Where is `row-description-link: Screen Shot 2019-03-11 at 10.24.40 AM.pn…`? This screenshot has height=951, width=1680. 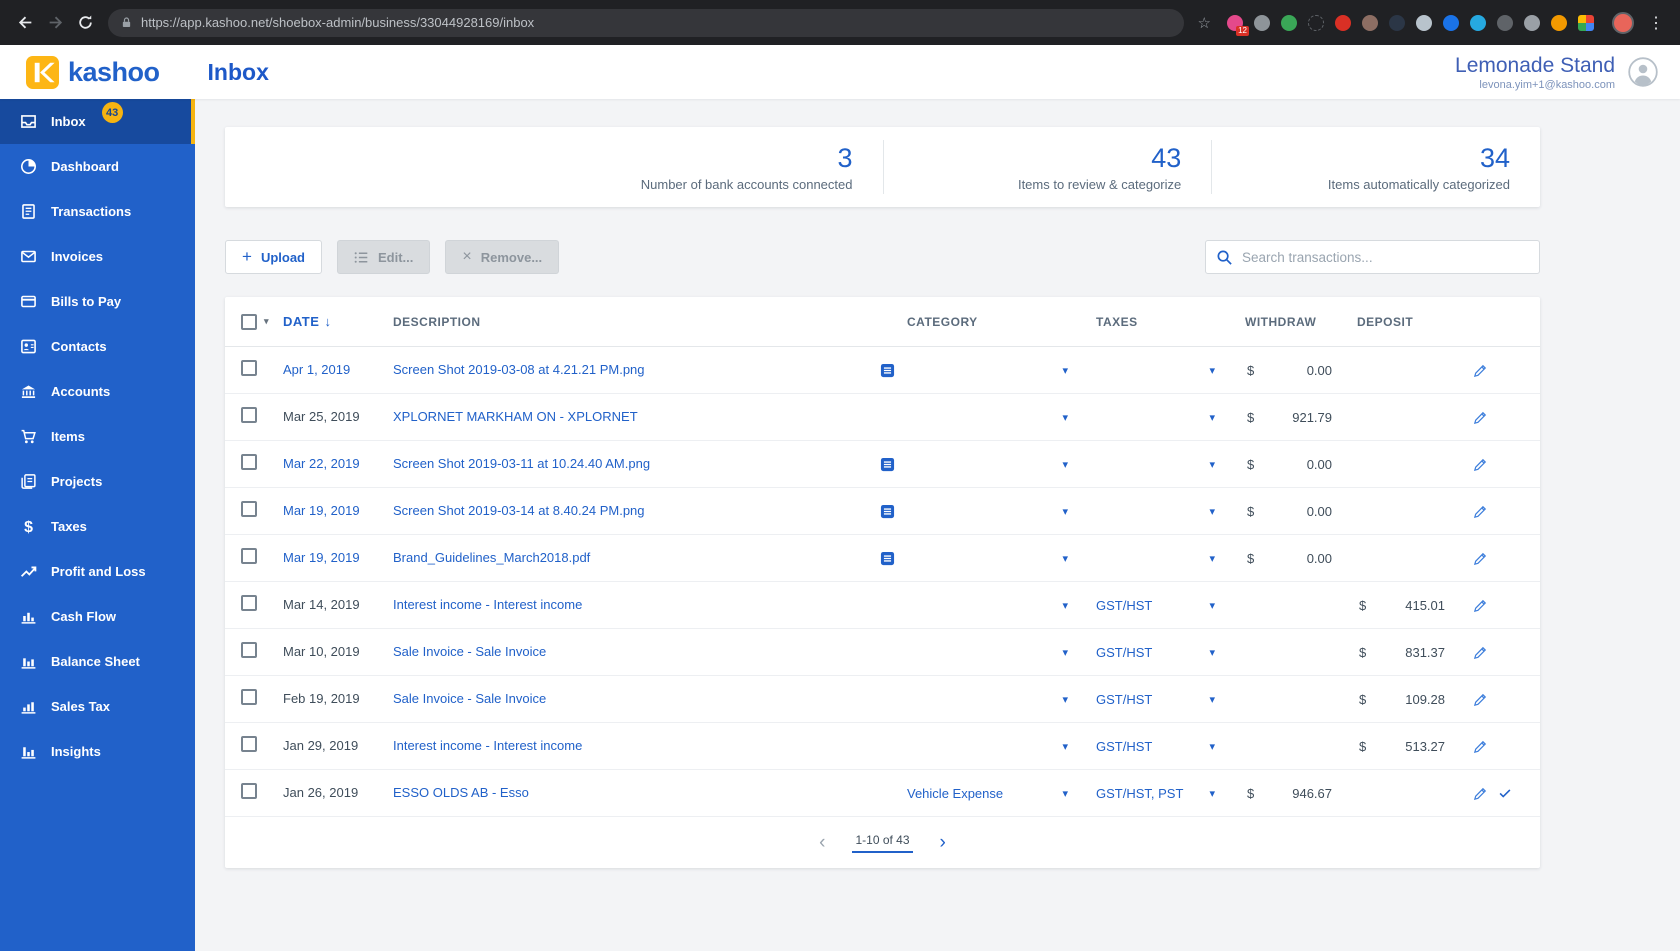
row-description-link: Screen Shot 2019-03-11 at 10.24.40 AM.pn… is located at coordinates (521, 463).